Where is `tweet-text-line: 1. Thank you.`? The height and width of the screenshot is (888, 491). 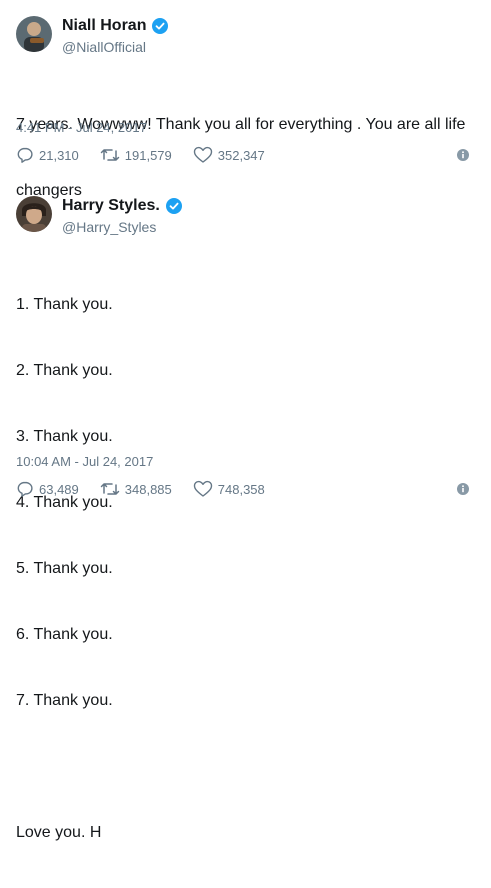 tweet-text-line: 1. Thank you. is located at coordinates (64, 304).